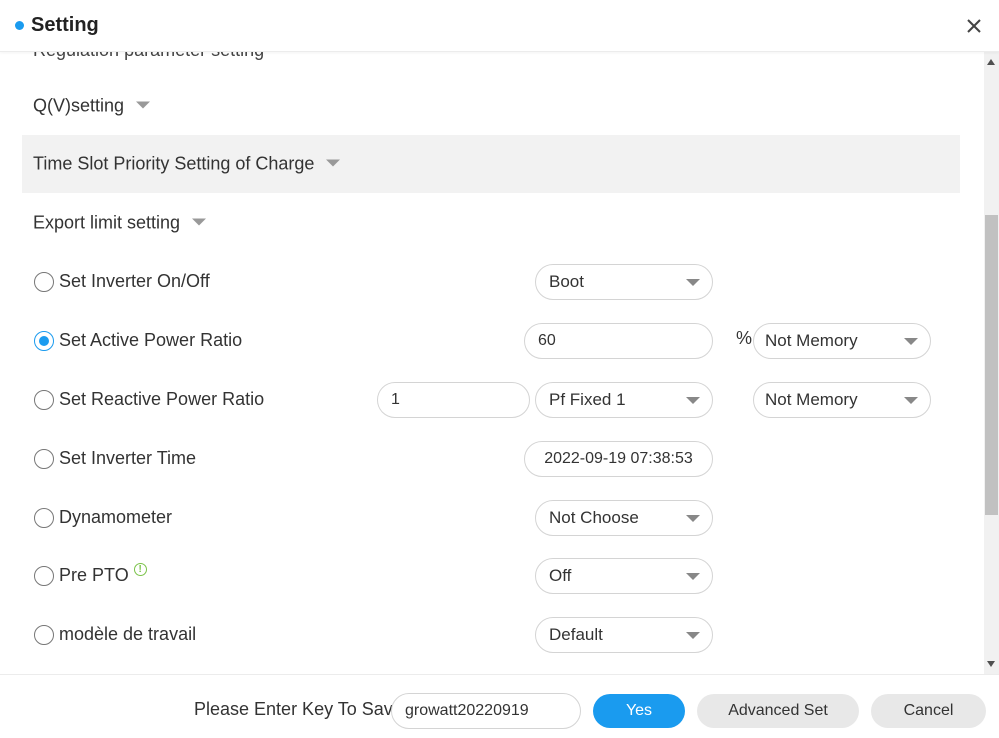 The image size is (999, 738). Describe the element at coordinates (624, 576) in the screenshot. I see `pre-pto-select: Off` at that location.